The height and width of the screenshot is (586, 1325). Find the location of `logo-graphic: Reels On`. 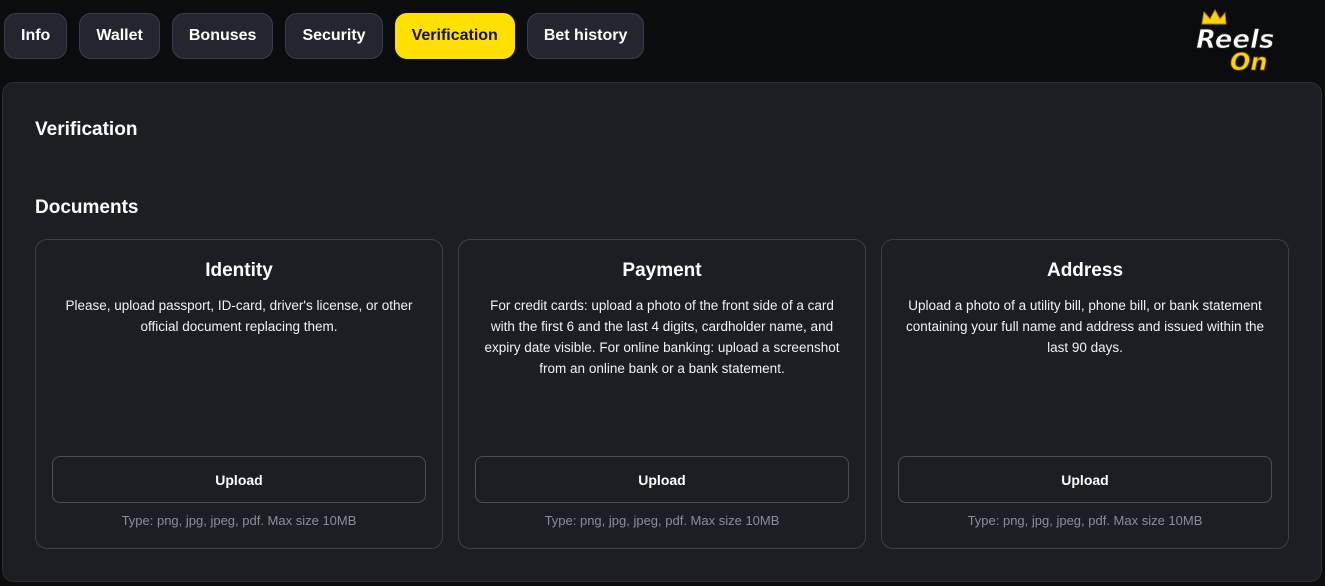

logo-graphic: Reels On is located at coordinates (1235, 42).